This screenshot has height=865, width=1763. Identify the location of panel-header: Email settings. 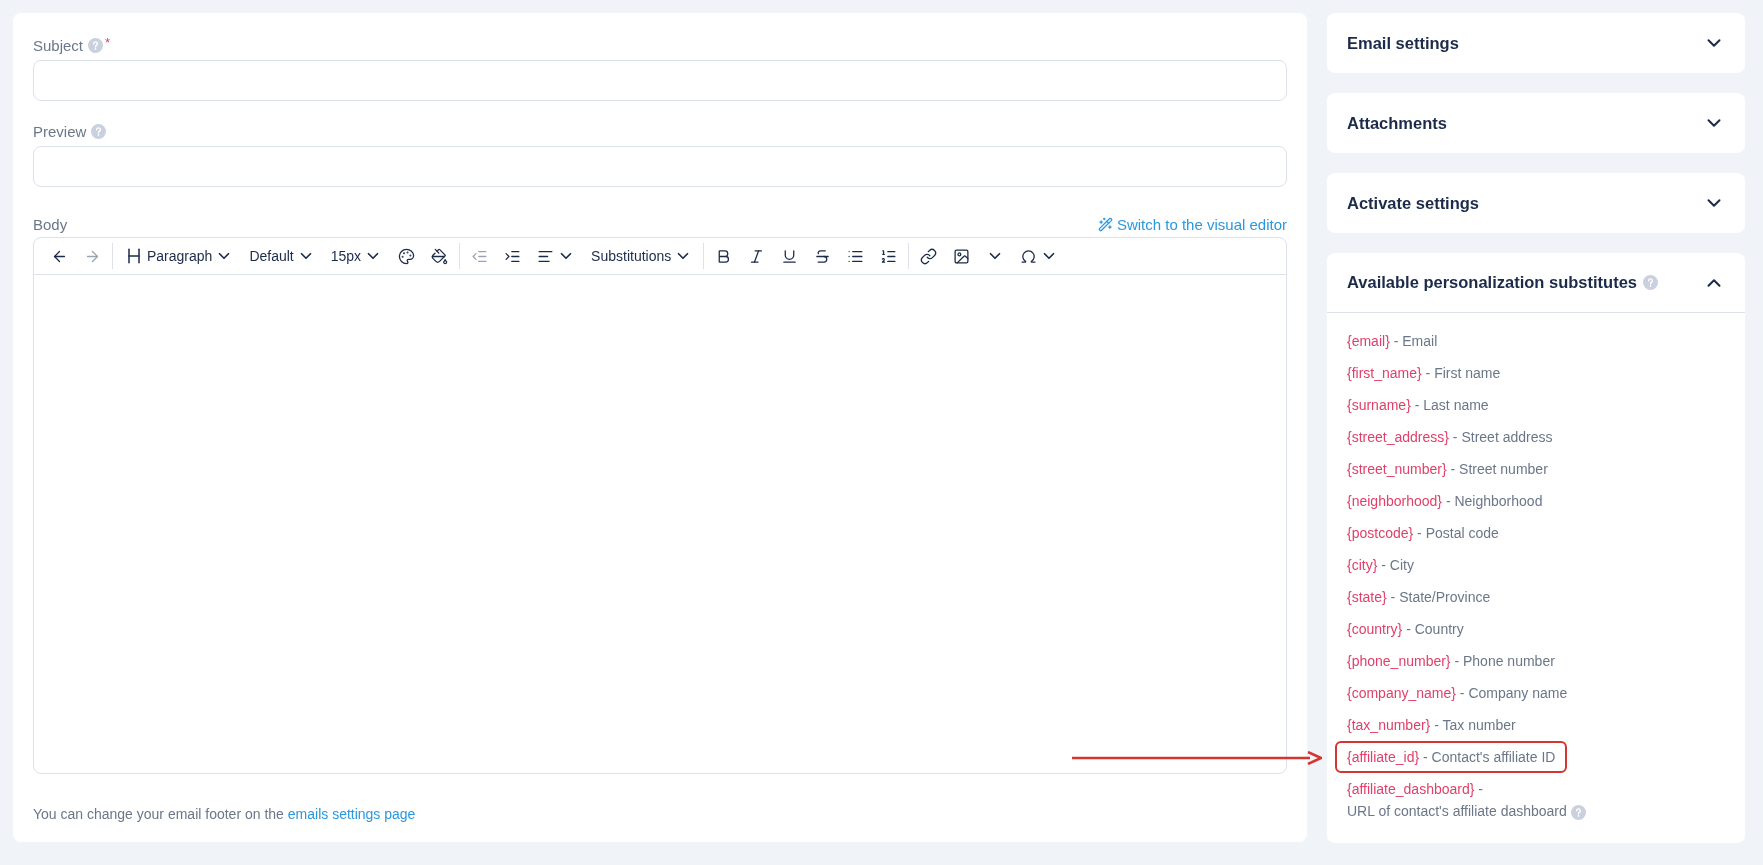
(1536, 43).